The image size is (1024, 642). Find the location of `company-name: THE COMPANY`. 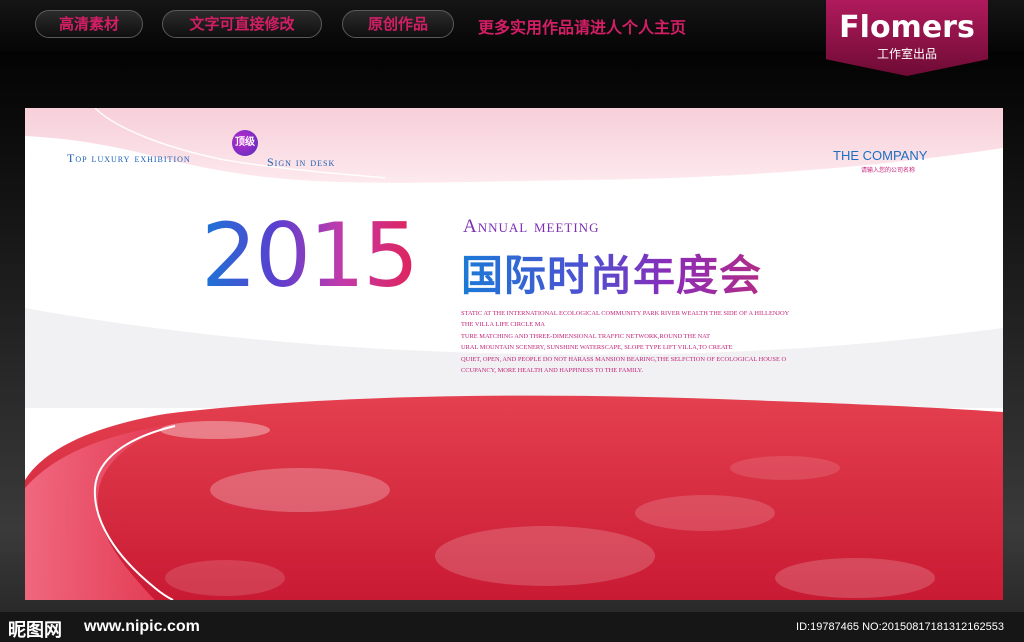

company-name: THE COMPANY is located at coordinates (880, 155).